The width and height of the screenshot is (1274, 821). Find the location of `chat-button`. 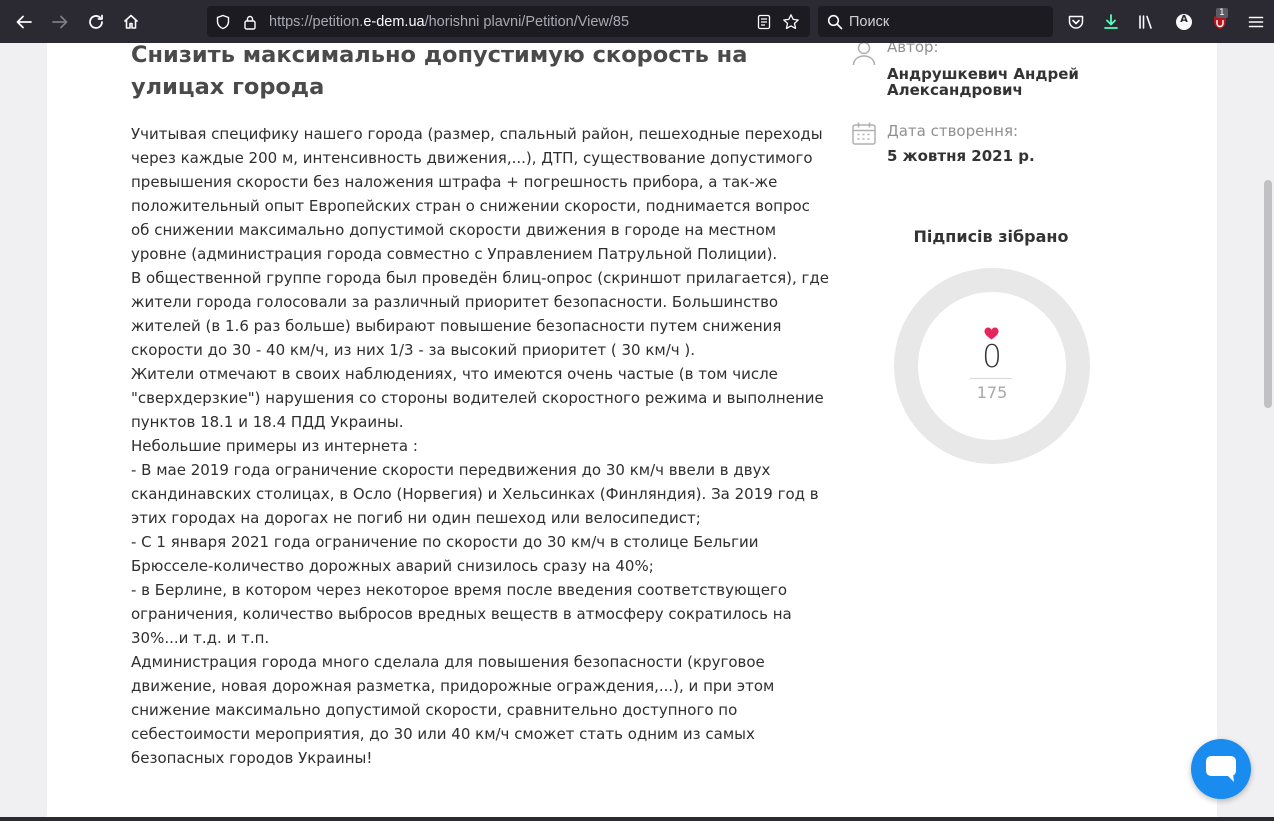

chat-button is located at coordinates (1221, 769).